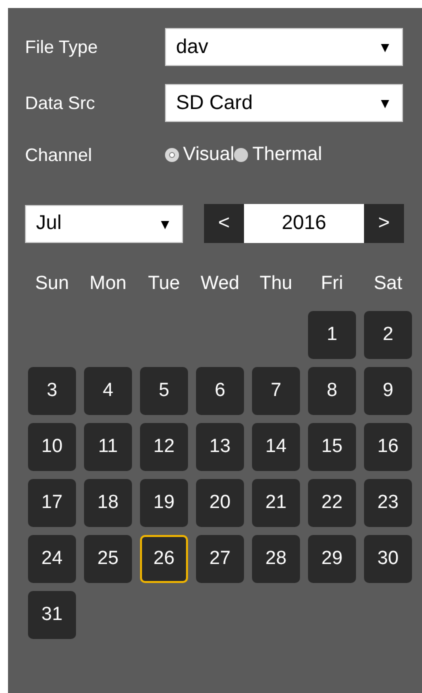  Describe the element at coordinates (104, 223) in the screenshot. I see `month-dropdown: Jul ▼` at that location.